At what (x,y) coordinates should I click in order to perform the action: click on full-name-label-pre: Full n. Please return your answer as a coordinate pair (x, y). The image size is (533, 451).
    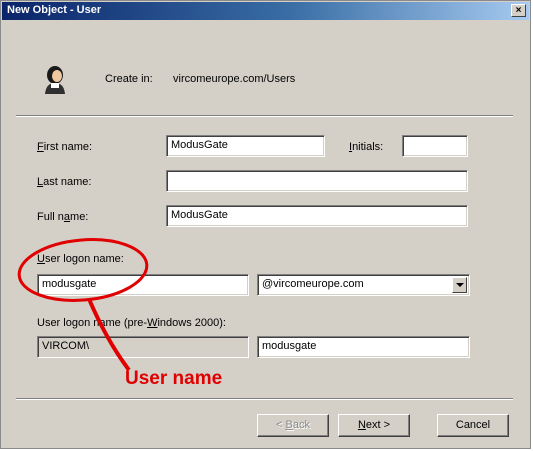
    Looking at the image, I should click on (50, 217).